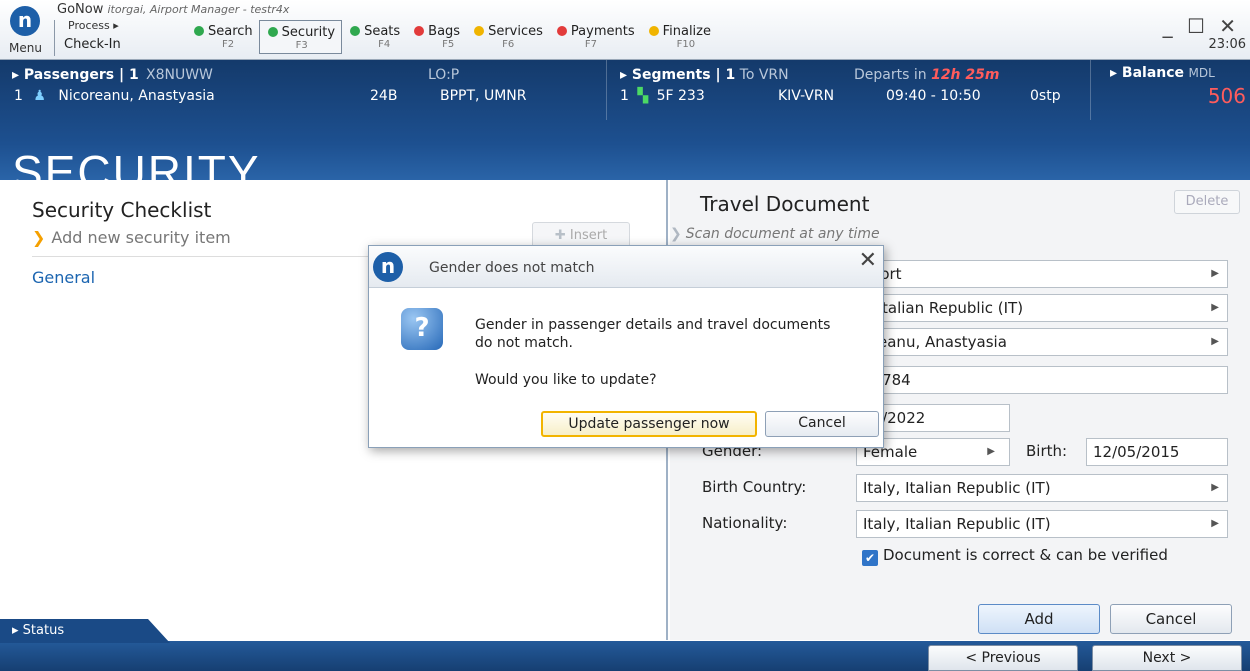  What do you see at coordinates (179, 75) in the screenshot?
I see `pnr: X8NUWW` at bounding box center [179, 75].